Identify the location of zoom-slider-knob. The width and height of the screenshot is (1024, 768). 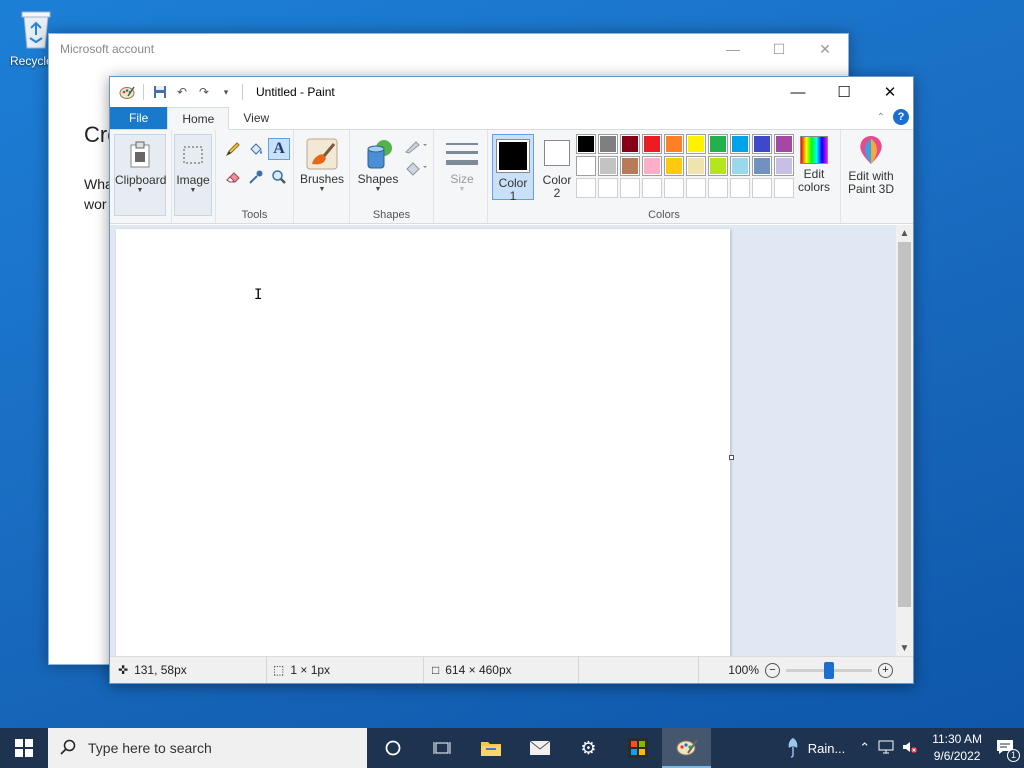
(829, 670).